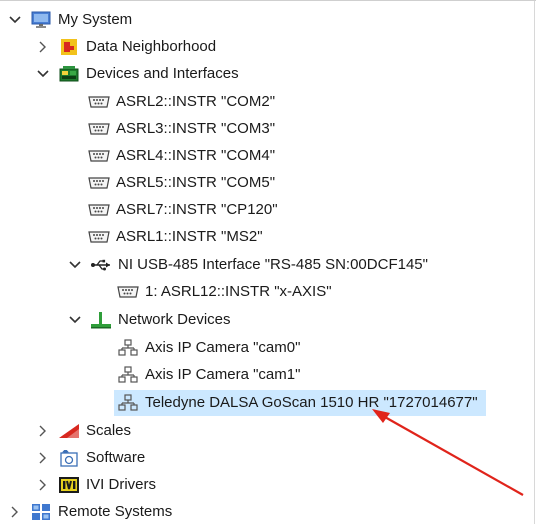  I want to click on annotation-arrow-shaft, so click(449, 453).